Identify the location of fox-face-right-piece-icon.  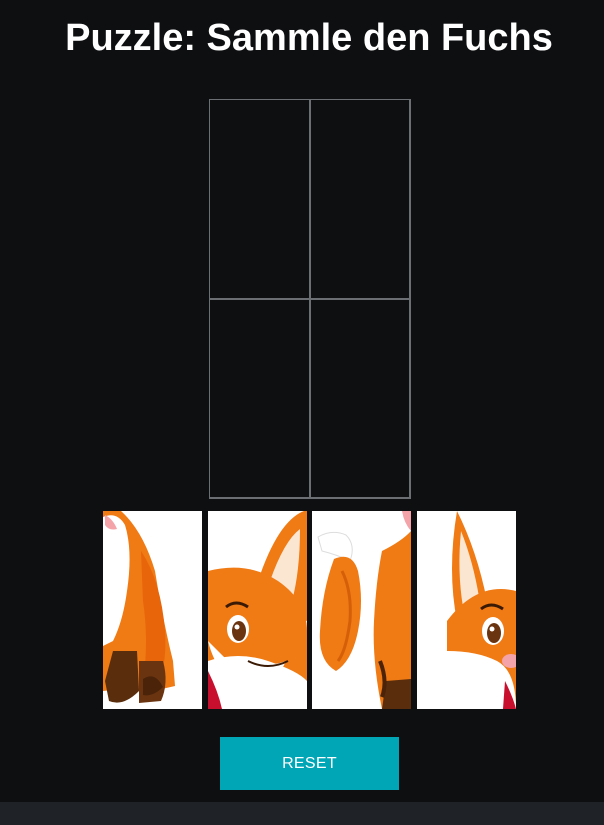
(466, 610).